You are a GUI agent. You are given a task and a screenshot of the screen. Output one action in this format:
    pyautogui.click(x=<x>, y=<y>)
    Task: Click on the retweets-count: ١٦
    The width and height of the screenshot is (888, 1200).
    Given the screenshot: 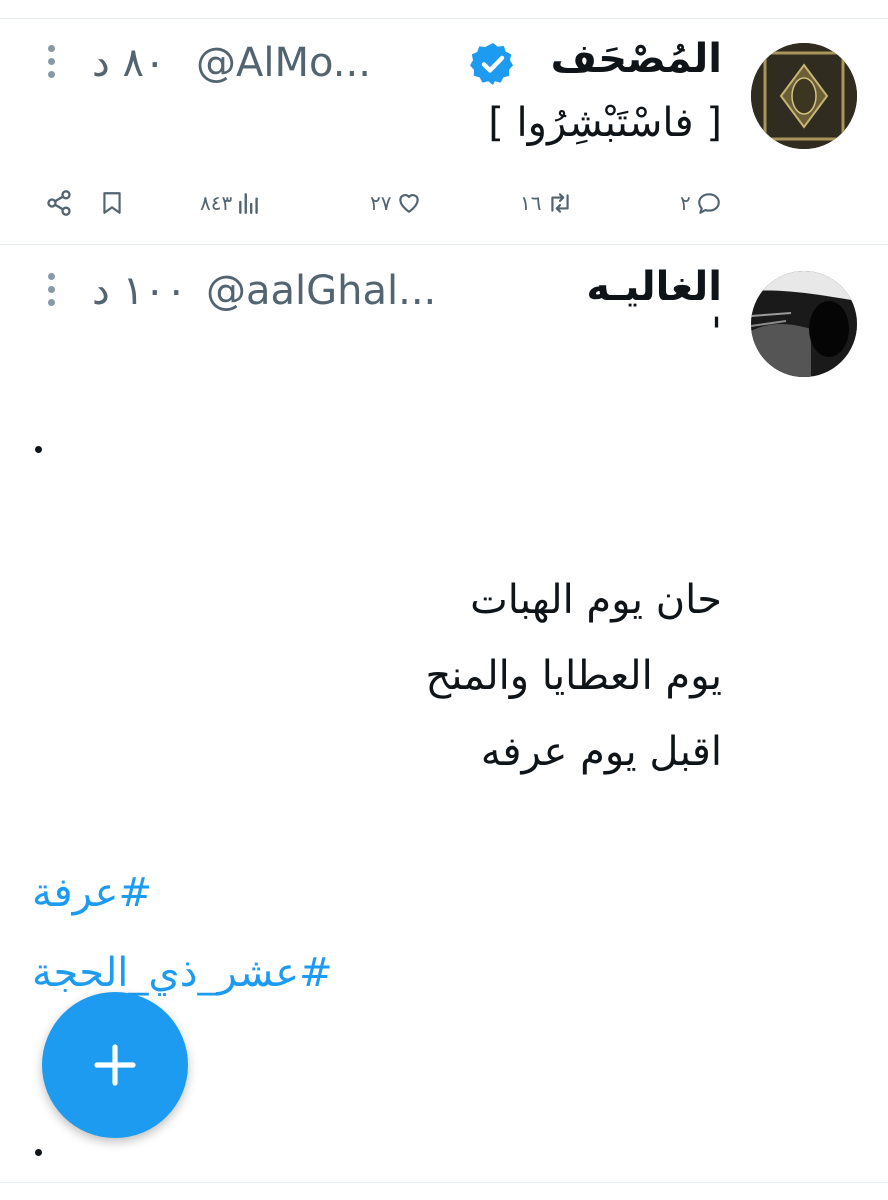 What is the action you would take?
    pyautogui.click(x=531, y=203)
    